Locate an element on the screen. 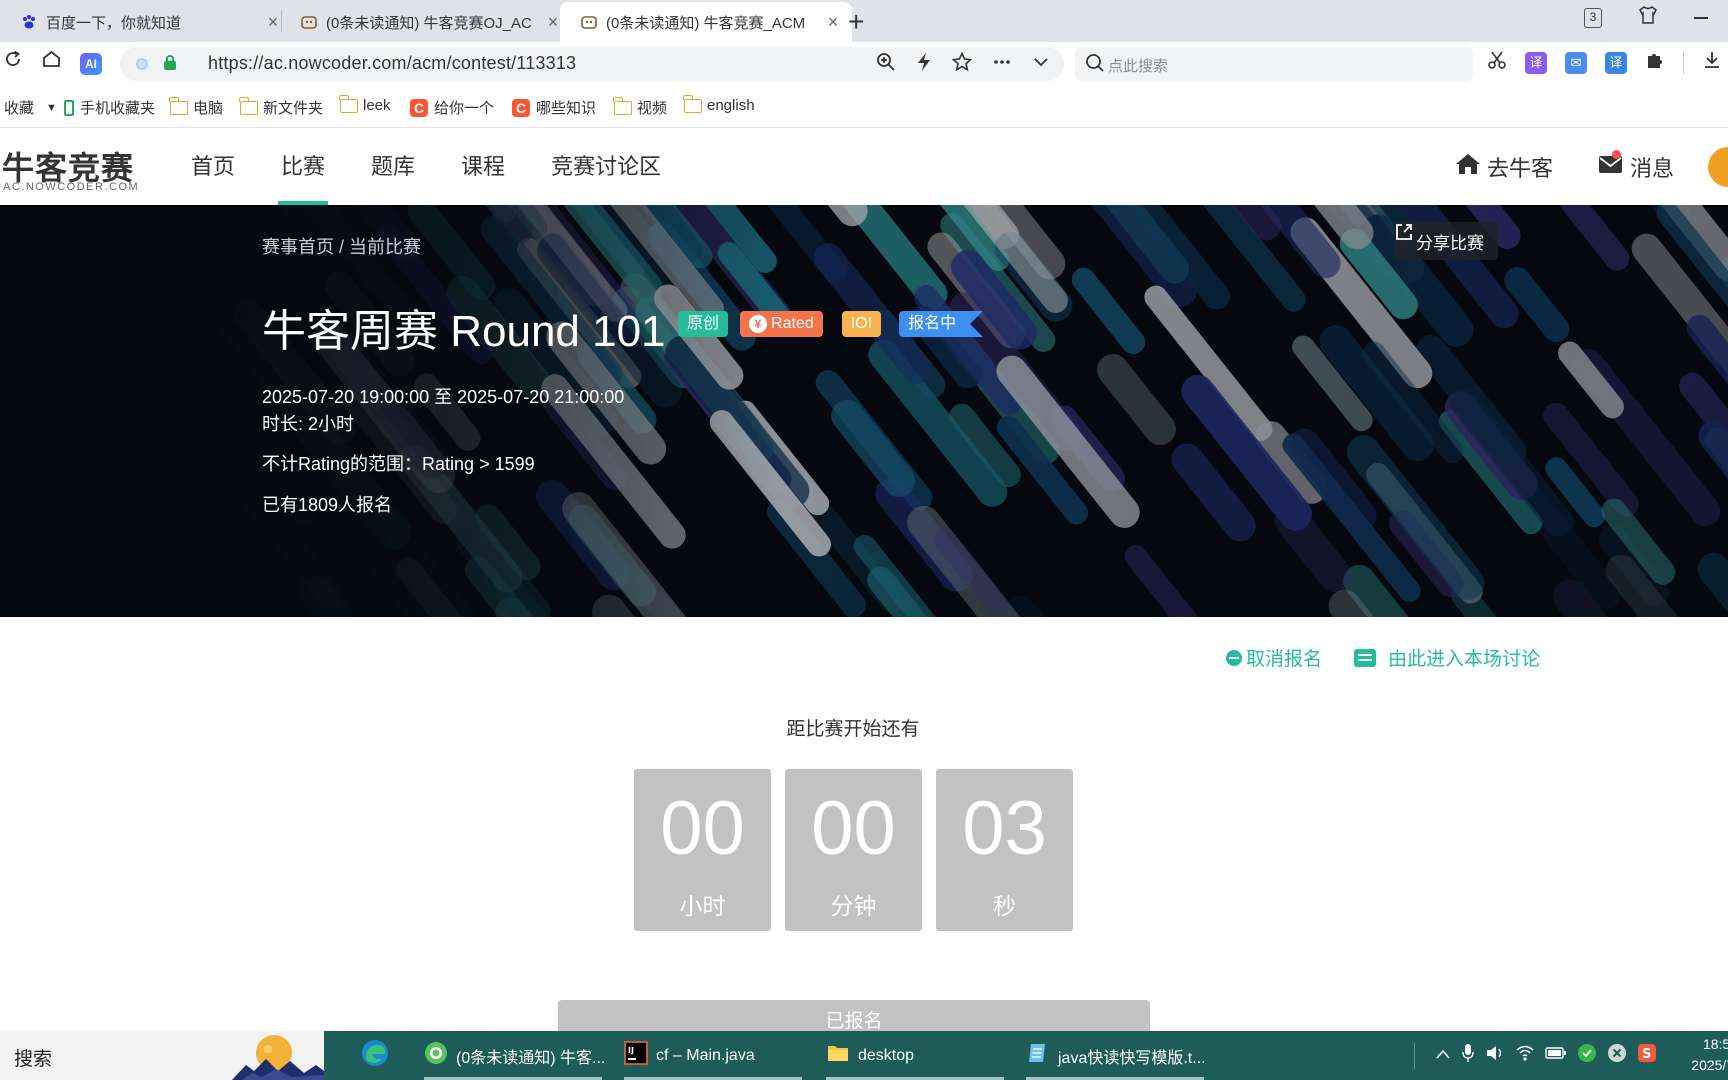 The image size is (1728, 1080). nav-courses: 课程 is located at coordinates (483, 167).